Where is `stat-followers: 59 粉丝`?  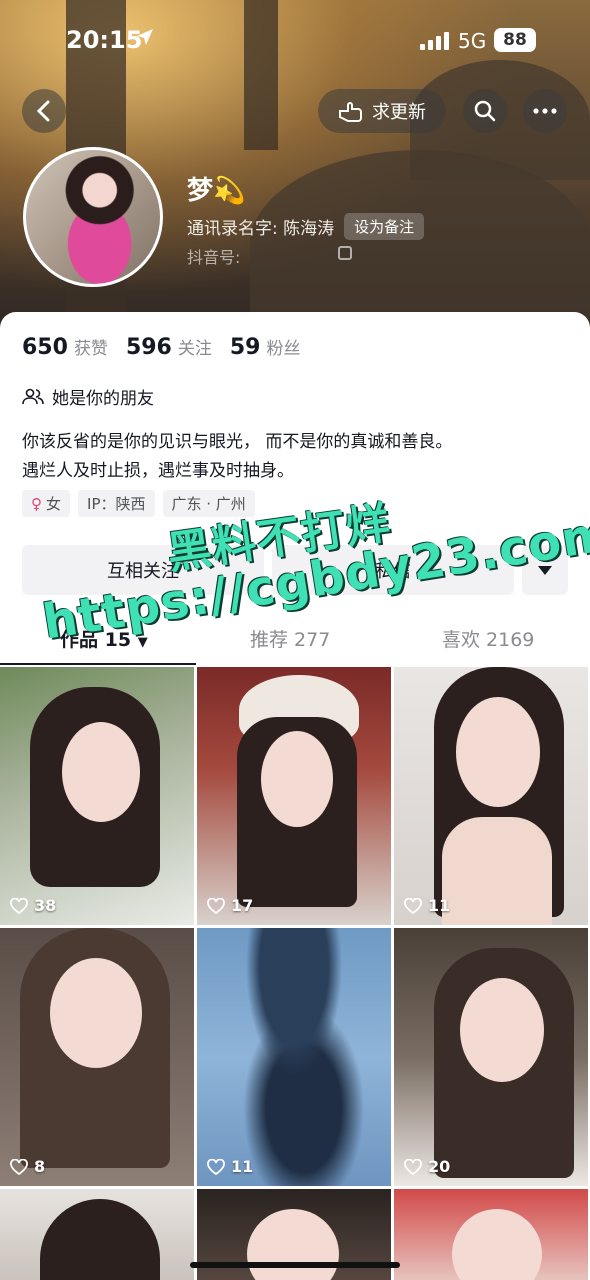
stat-followers: 59 粉丝 is located at coordinates (265, 347).